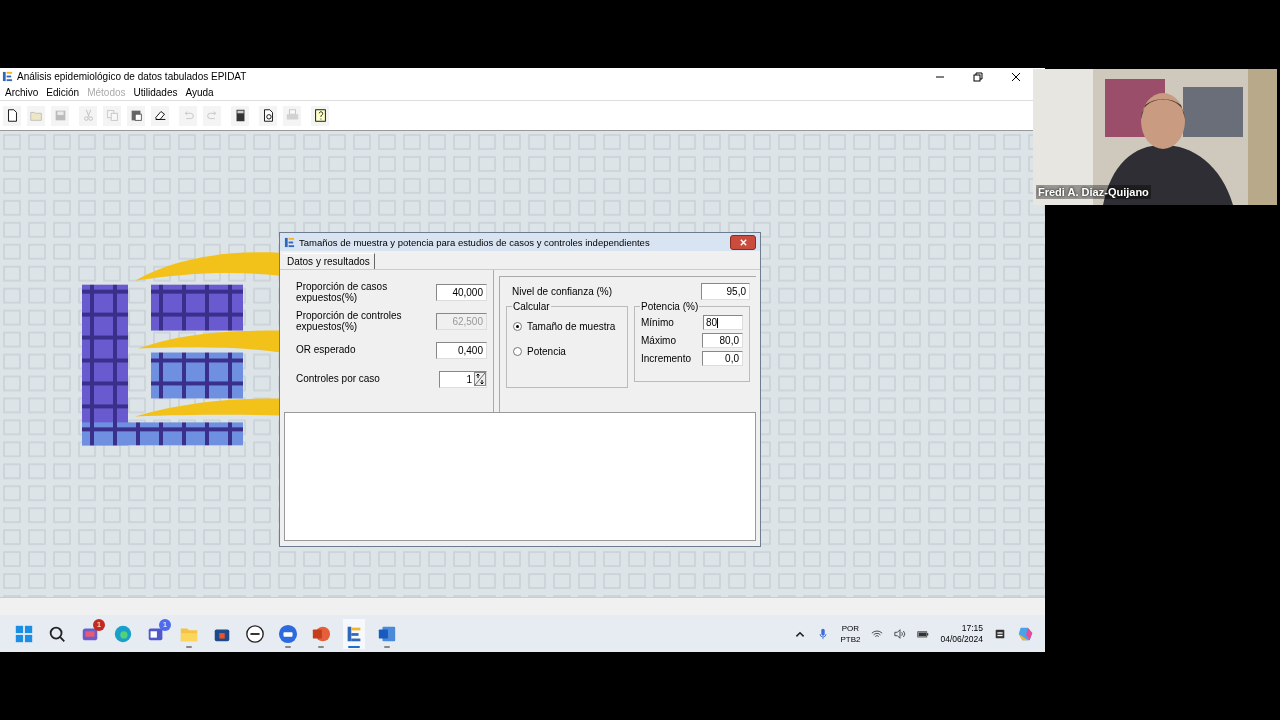  Describe the element at coordinates (132, 76) in the screenshot. I see `window-title: Análisis epidemiológico de datos tabulados EPIDAT` at that location.